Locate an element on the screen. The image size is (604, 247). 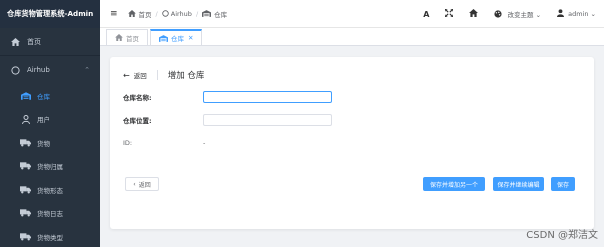
sidebar-item-goods-form: 货物形态 is located at coordinates (50, 190).